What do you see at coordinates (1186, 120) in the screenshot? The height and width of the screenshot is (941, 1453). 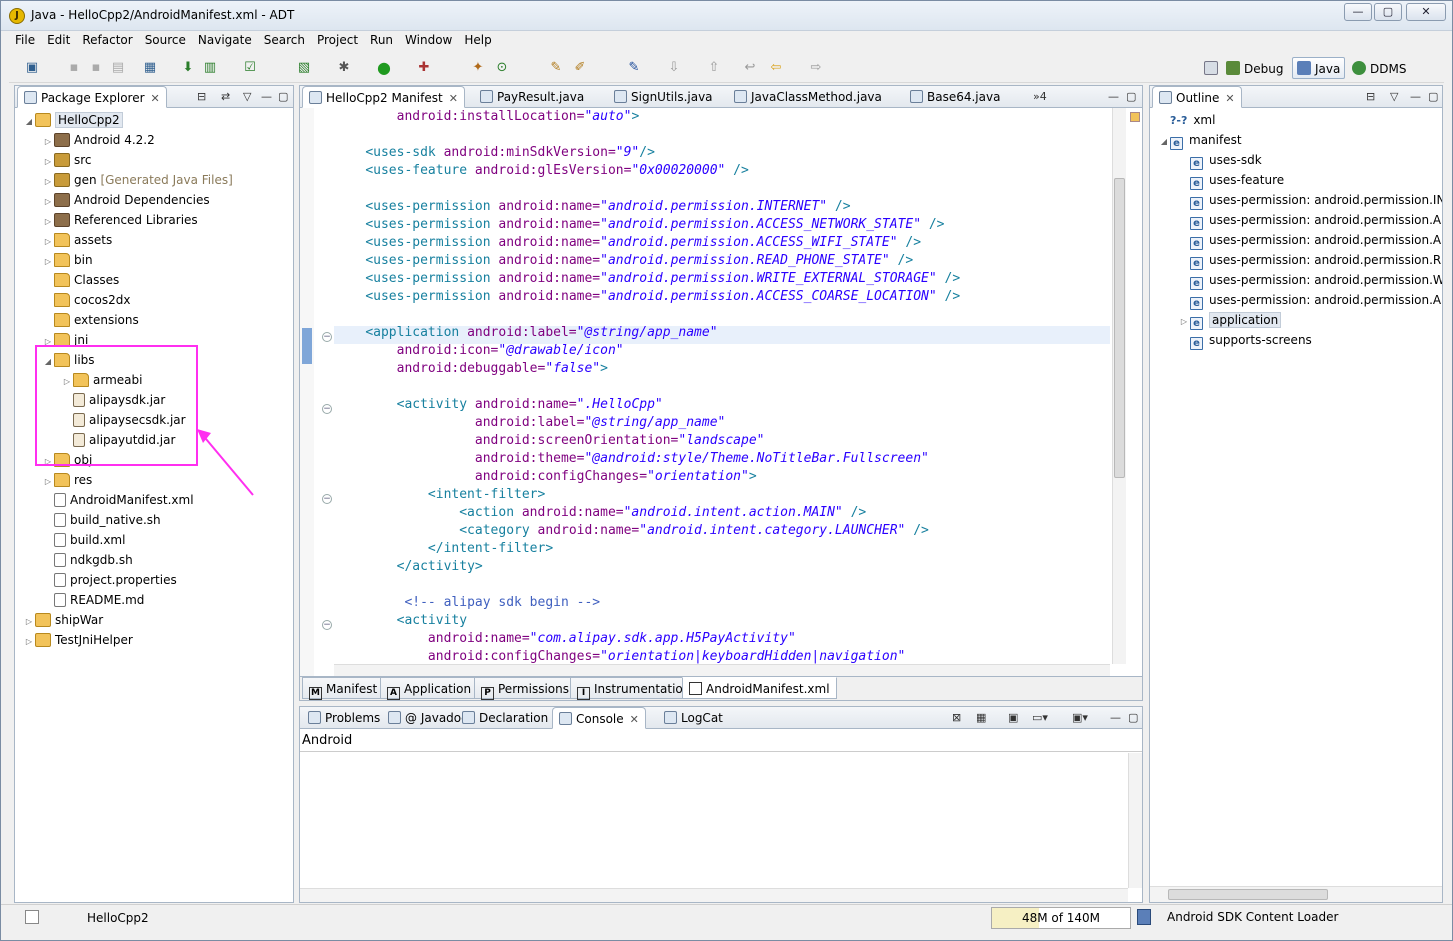 I see `outline-item: ?-? xml` at bounding box center [1186, 120].